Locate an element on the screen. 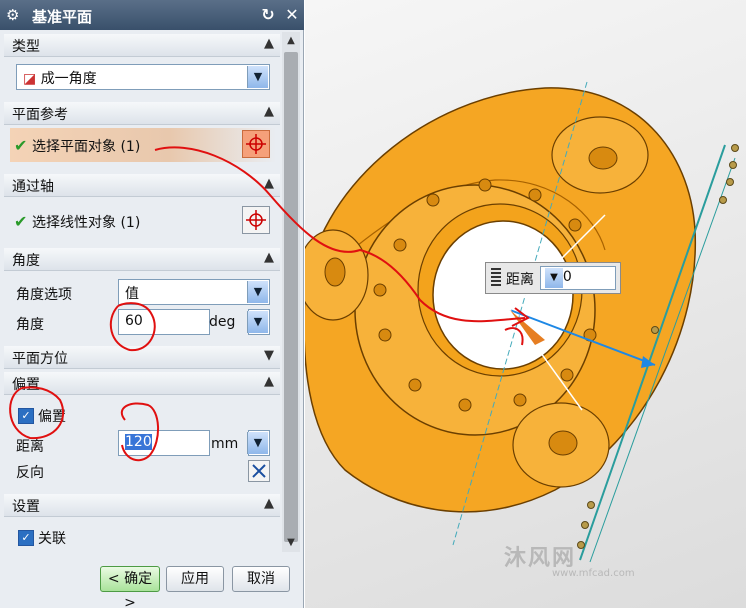 This screenshot has width=746, height=615. select-plane-button is located at coordinates (256, 144).